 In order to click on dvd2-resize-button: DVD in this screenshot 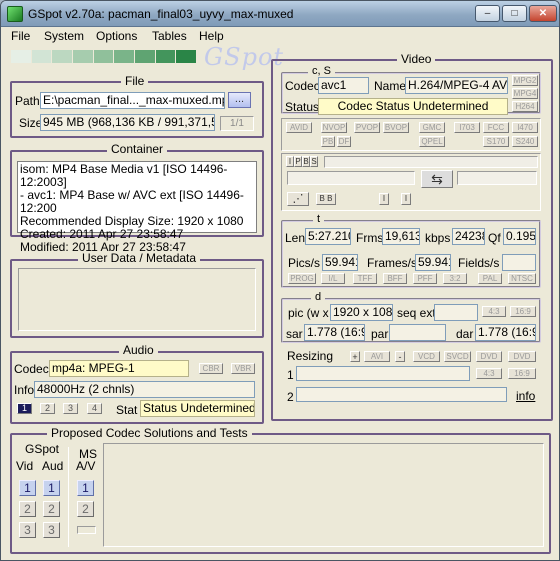, I will do `click(522, 356)`.